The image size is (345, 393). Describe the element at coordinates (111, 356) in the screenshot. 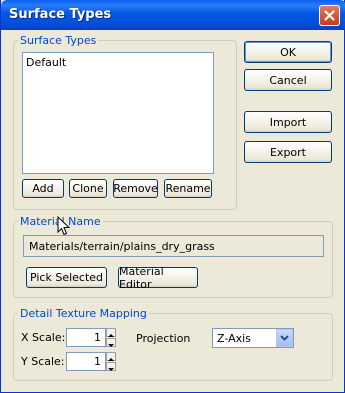

I see `y-scale-up-button` at that location.